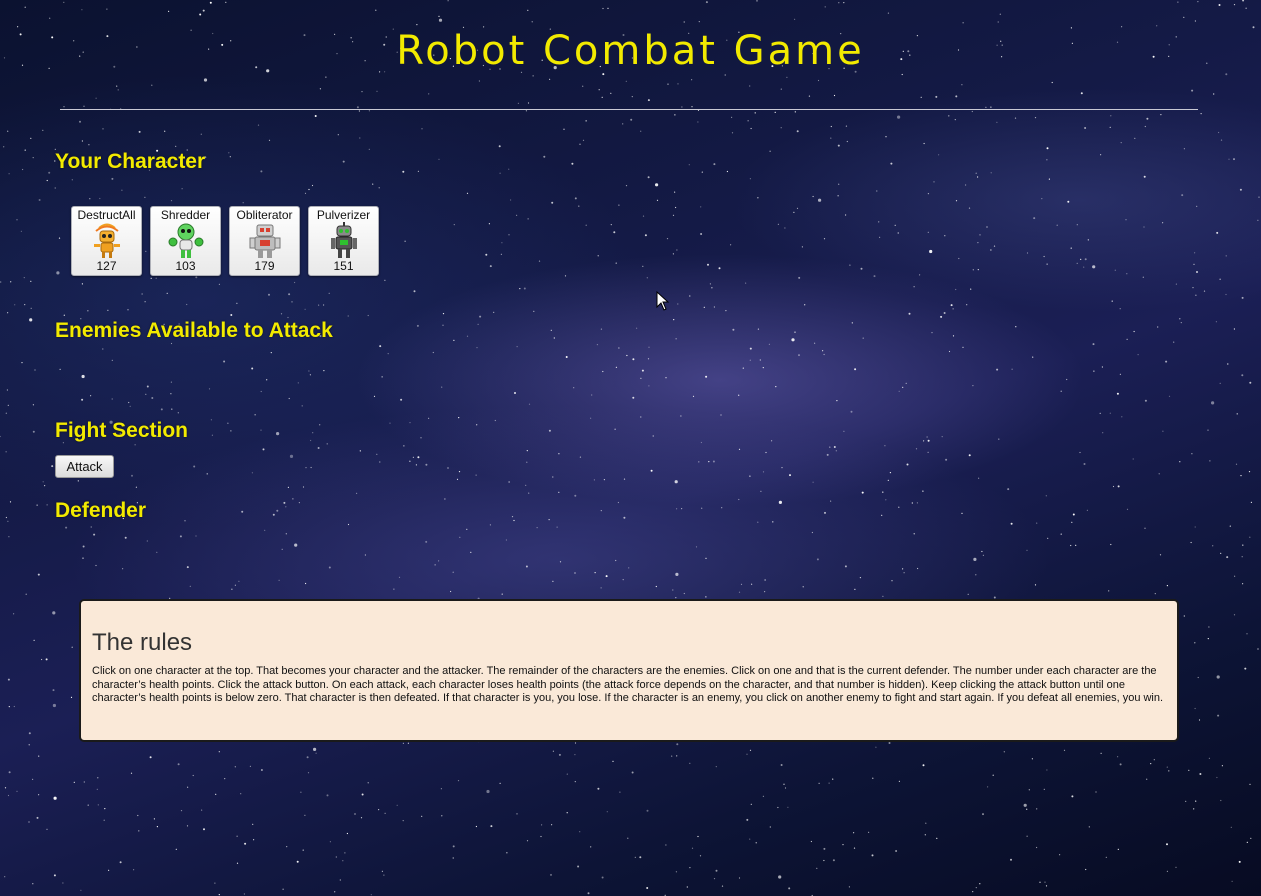 This screenshot has width=1261, height=896. I want to click on character-name: Shredder, so click(185, 215).